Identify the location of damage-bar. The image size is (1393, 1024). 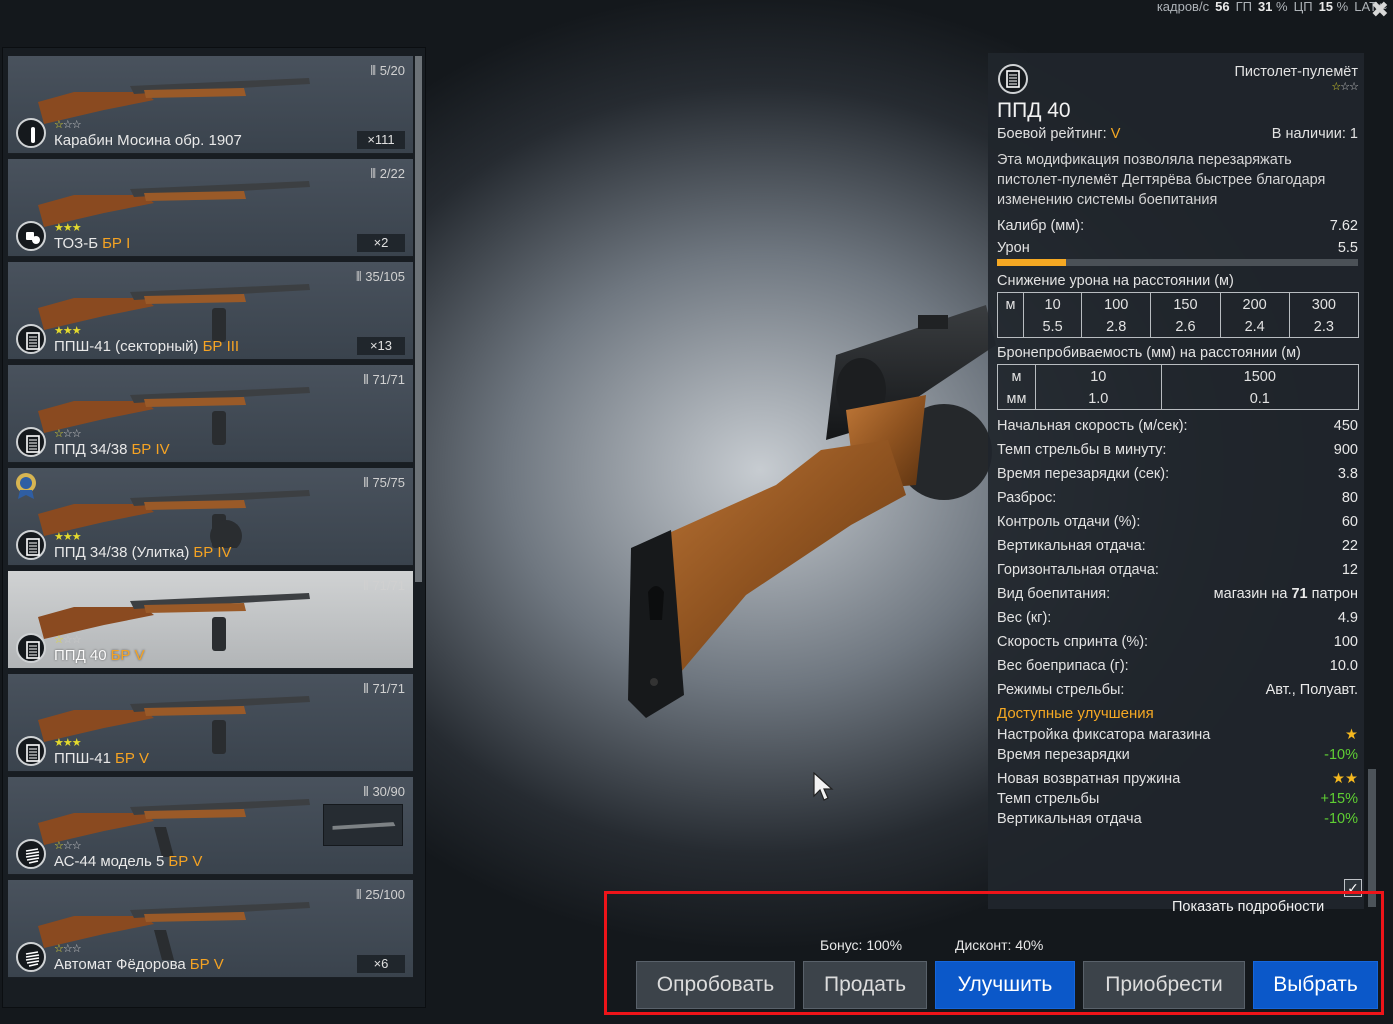
(1177, 262).